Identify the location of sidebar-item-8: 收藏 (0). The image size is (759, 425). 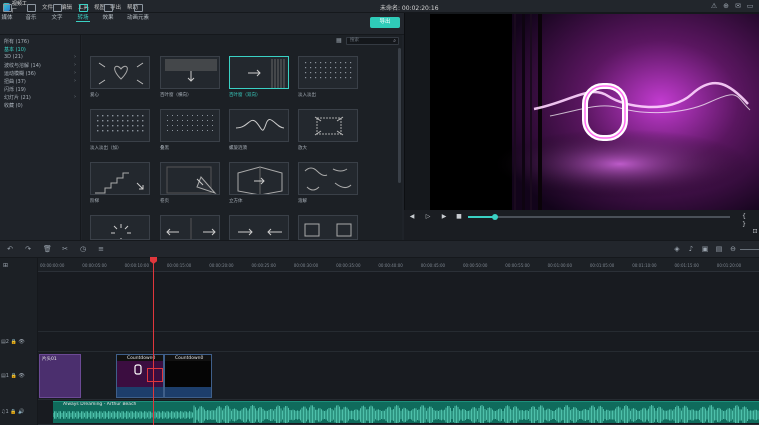
(40, 105).